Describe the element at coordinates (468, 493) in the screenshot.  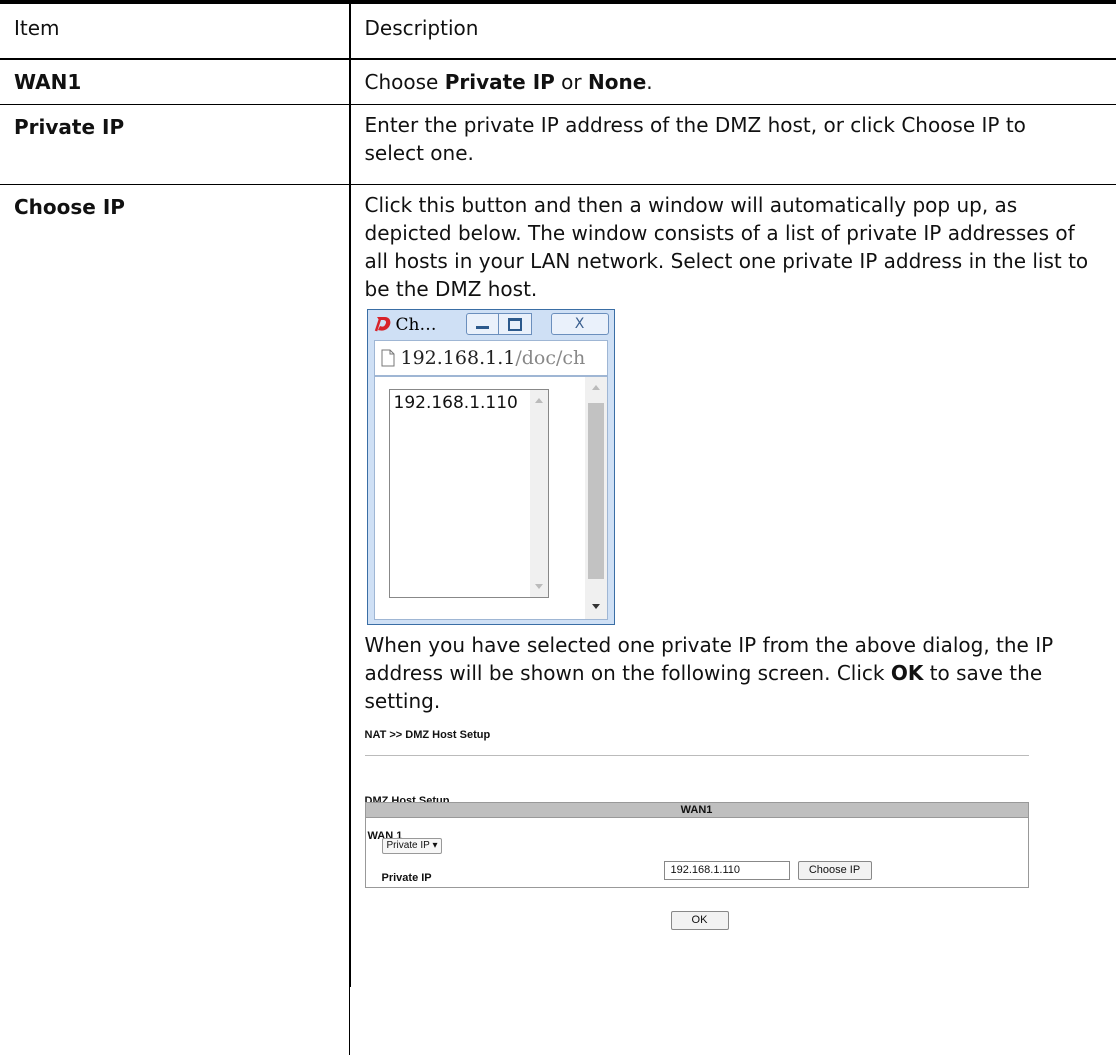
I see `ip-listbox: 192.168.1.110` at that location.